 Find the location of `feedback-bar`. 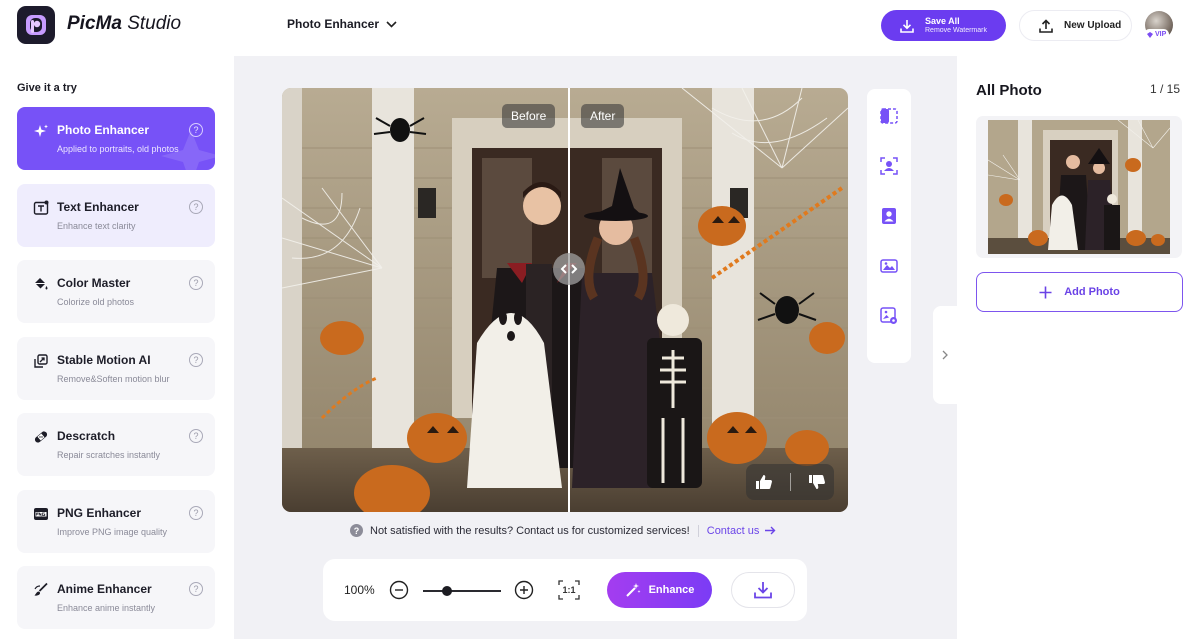

feedback-bar is located at coordinates (790, 482).